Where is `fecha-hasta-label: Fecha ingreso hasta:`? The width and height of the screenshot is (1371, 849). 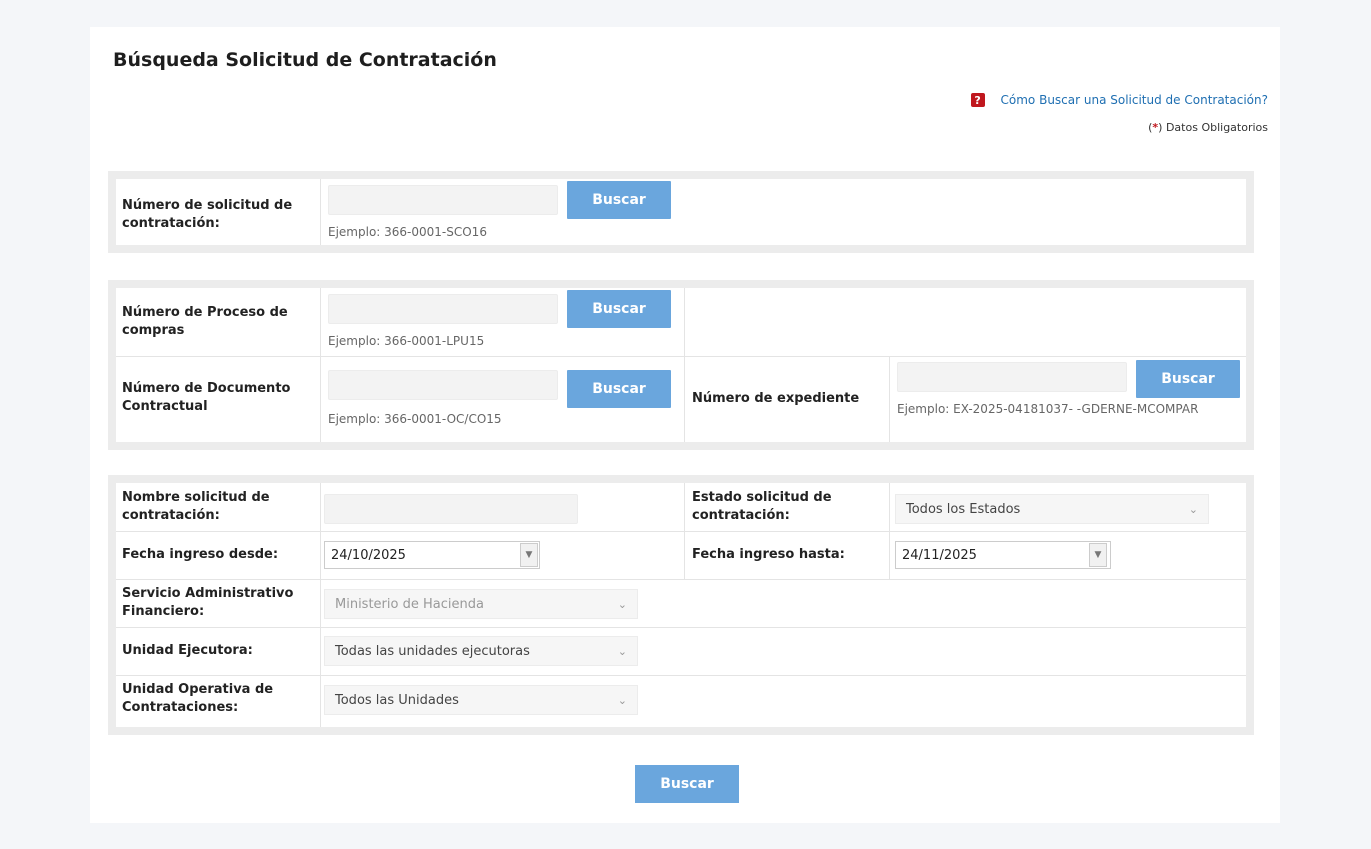 fecha-hasta-label: Fecha ingreso hasta: is located at coordinates (768, 554).